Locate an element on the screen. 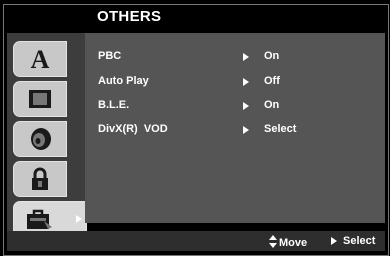  menu-item-value: Off is located at coordinates (272, 81).